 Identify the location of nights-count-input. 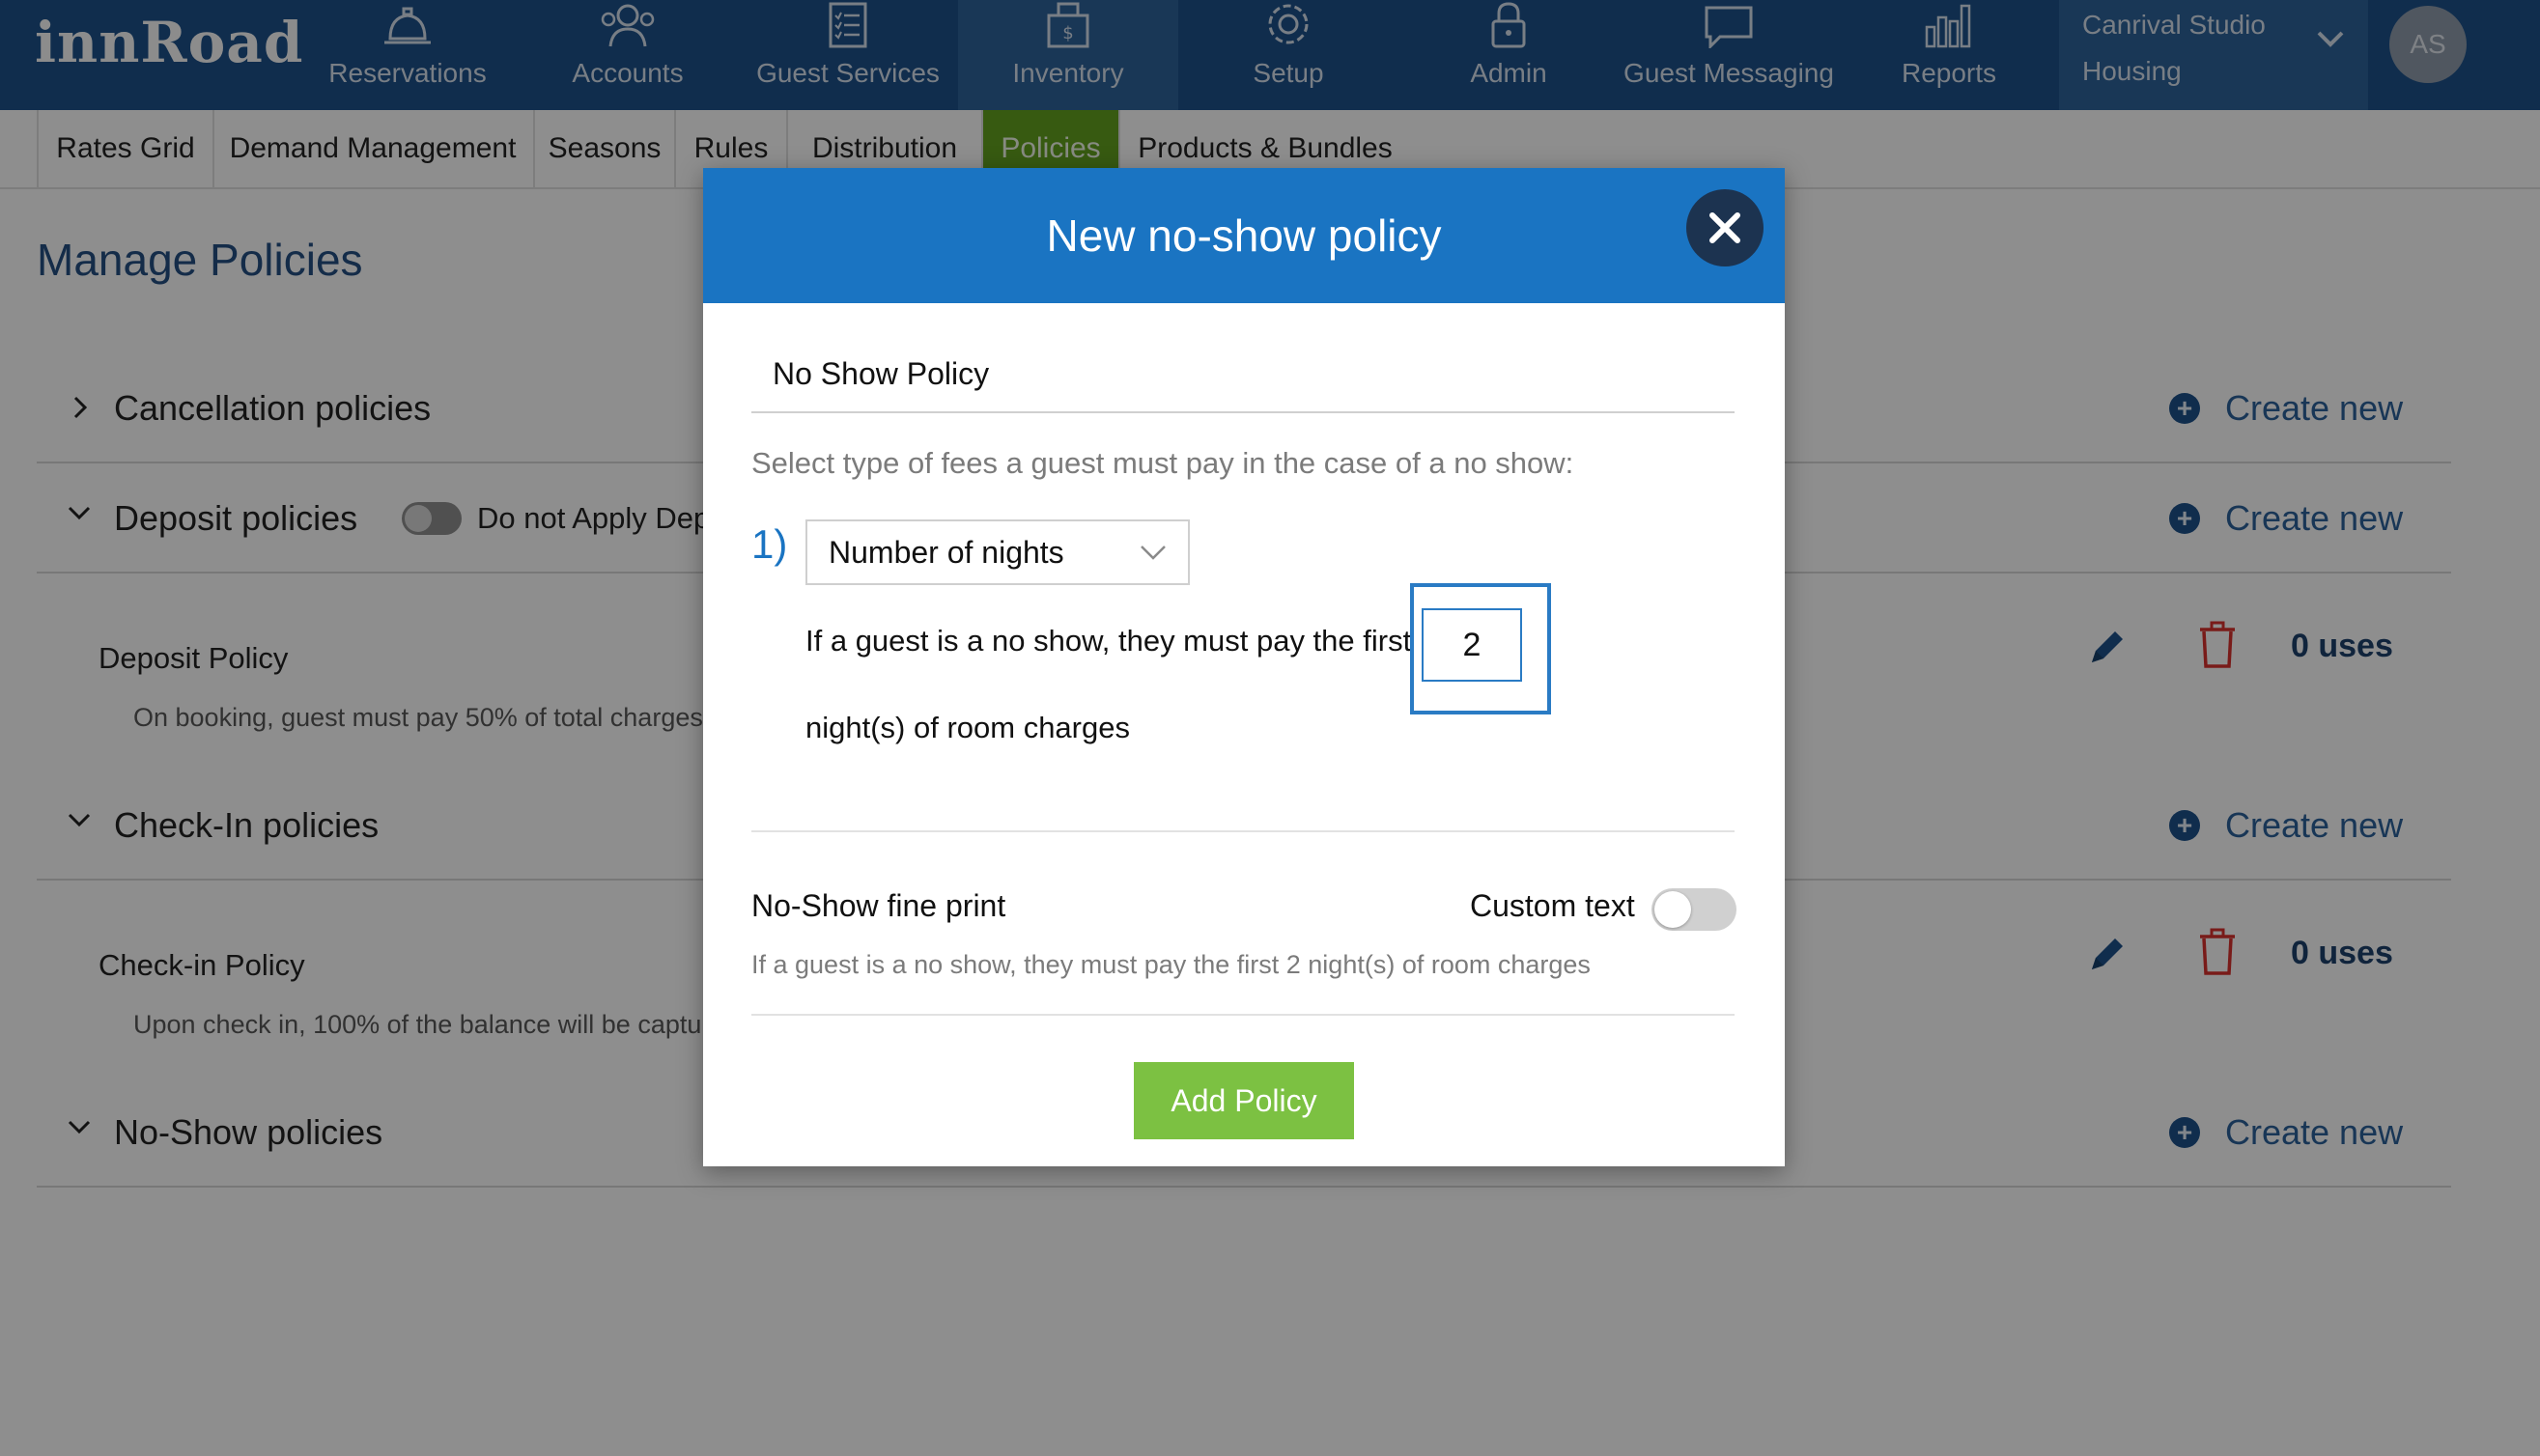
(1472, 645).